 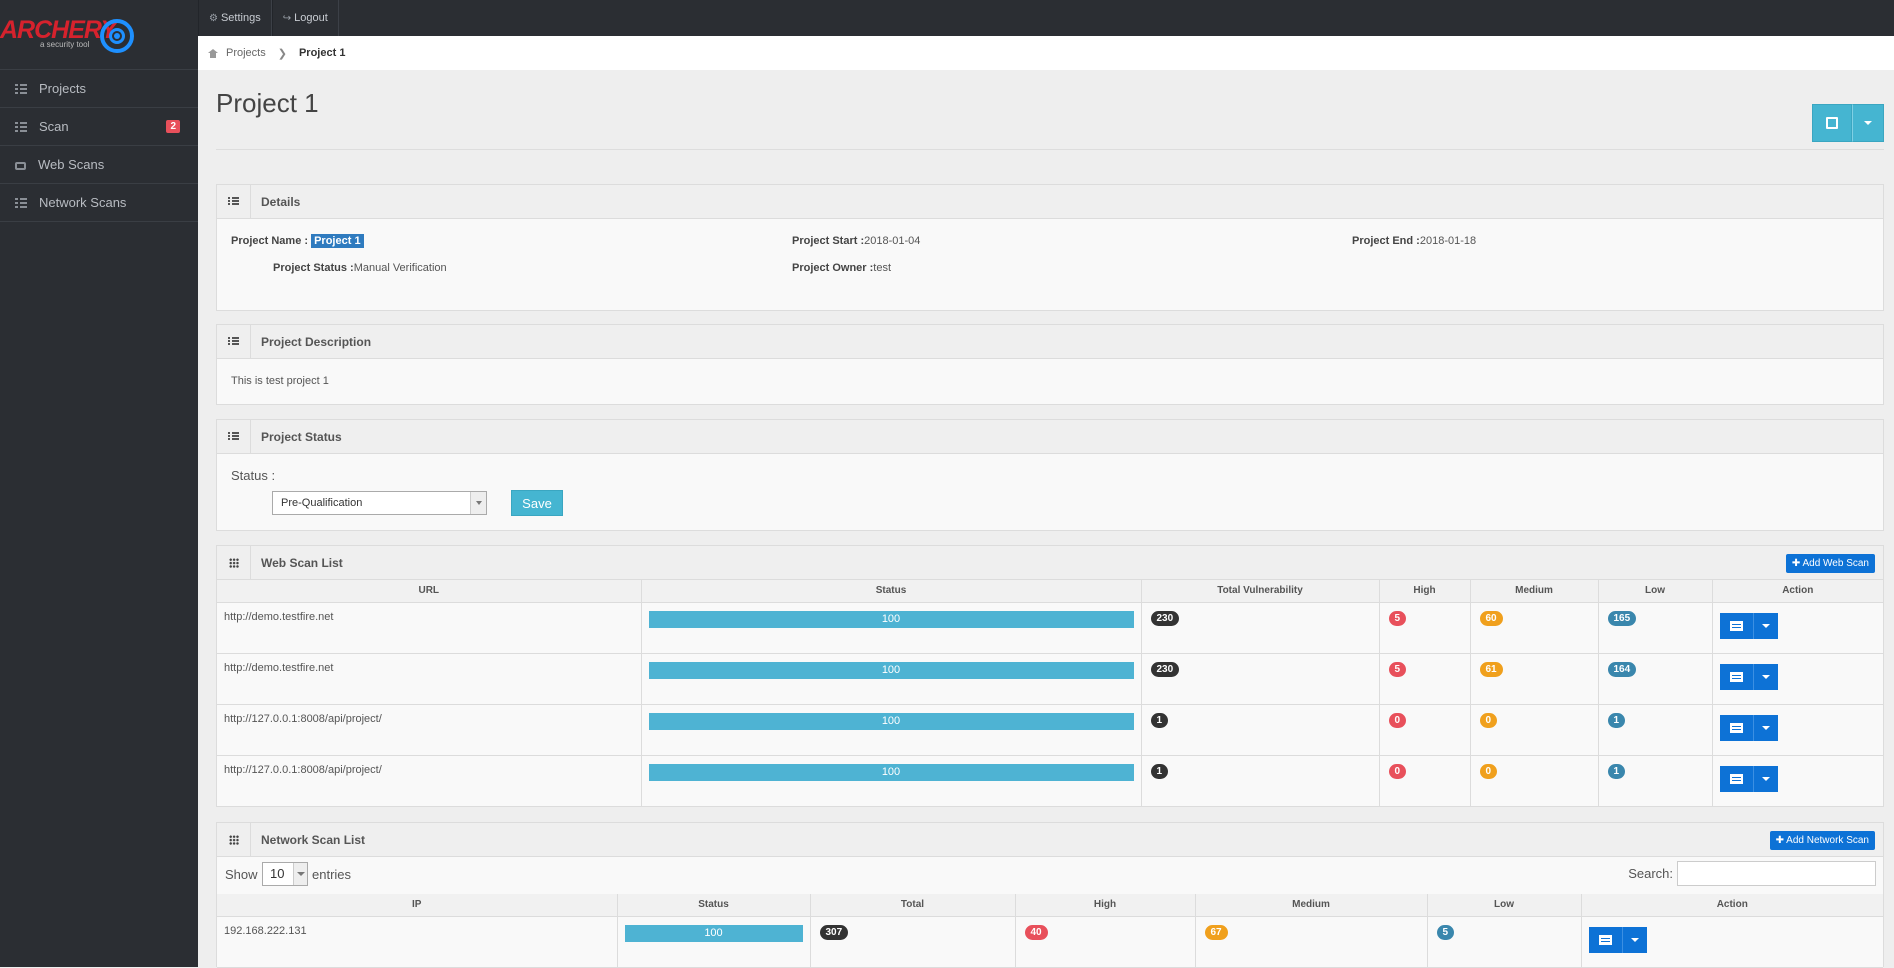 I want to click on edit-project-button, so click(x=1832, y=123).